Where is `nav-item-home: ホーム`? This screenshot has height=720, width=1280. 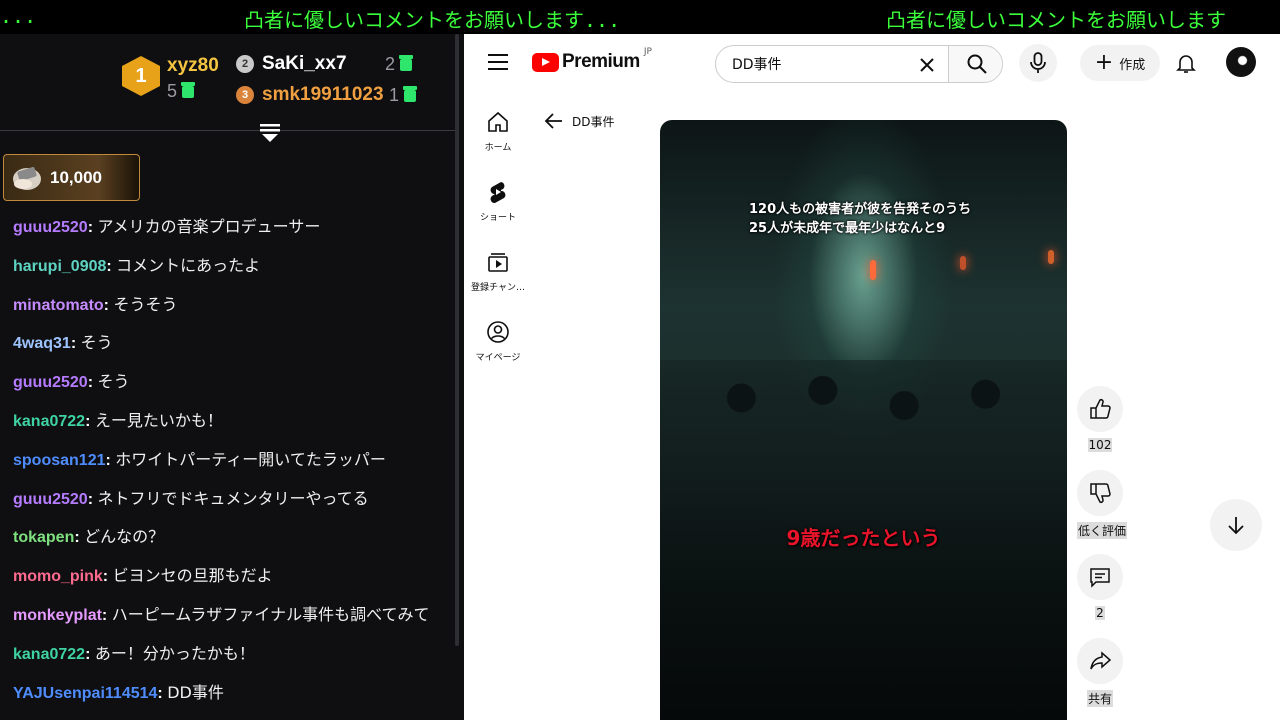 nav-item-home: ホーム is located at coordinates (498, 131).